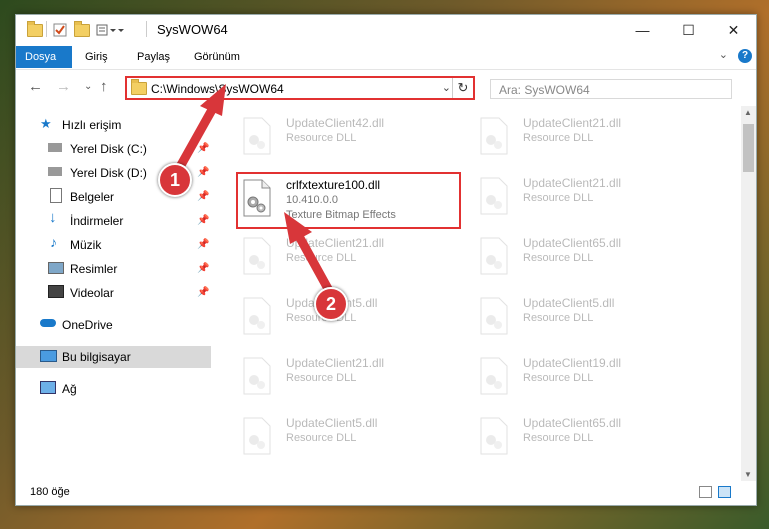 Image resolution: width=769 pixels, height=529 pixels. I want to click on sidebar-item-onedrive: OneDrive, so click(113, 325).